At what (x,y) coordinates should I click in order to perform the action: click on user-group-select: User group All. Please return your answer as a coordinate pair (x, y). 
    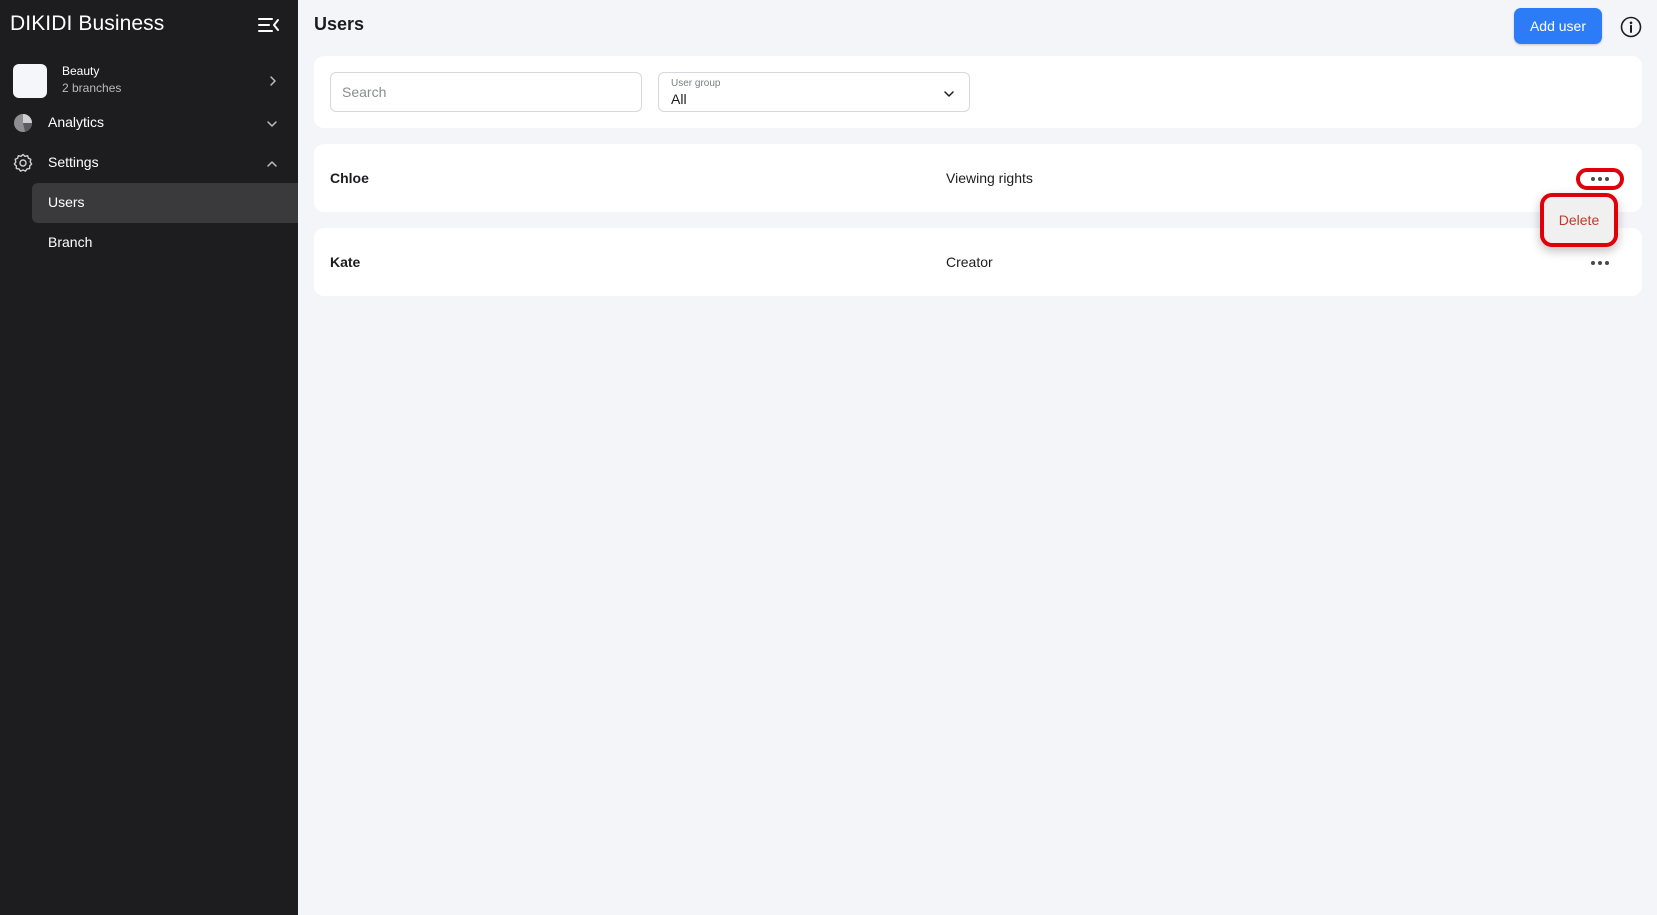
    Looking at the image, I should click on (814, 92).